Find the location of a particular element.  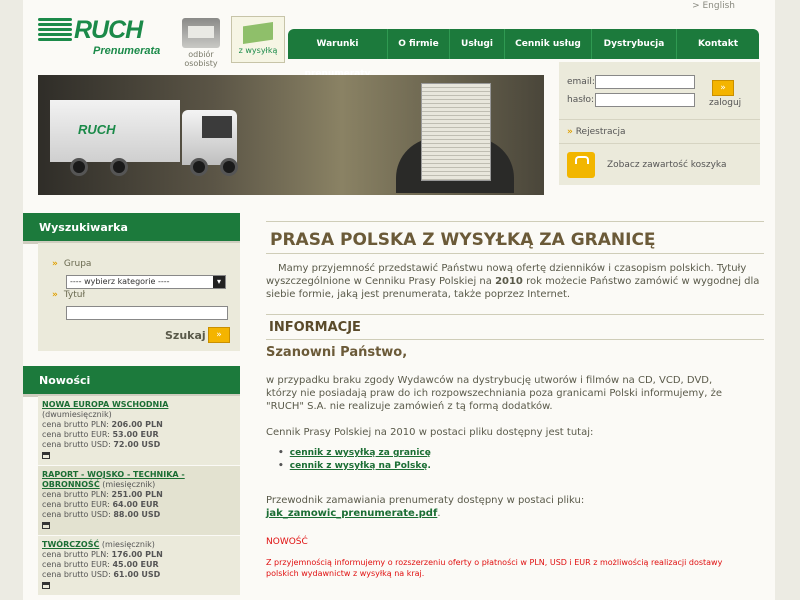

nav-subscription-terms: Warunki prenumeraty is located at coordinates (338, 54).